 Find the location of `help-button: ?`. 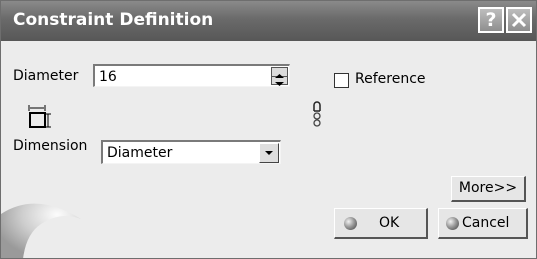

help-button: ? is located at coordinates (491, 20).